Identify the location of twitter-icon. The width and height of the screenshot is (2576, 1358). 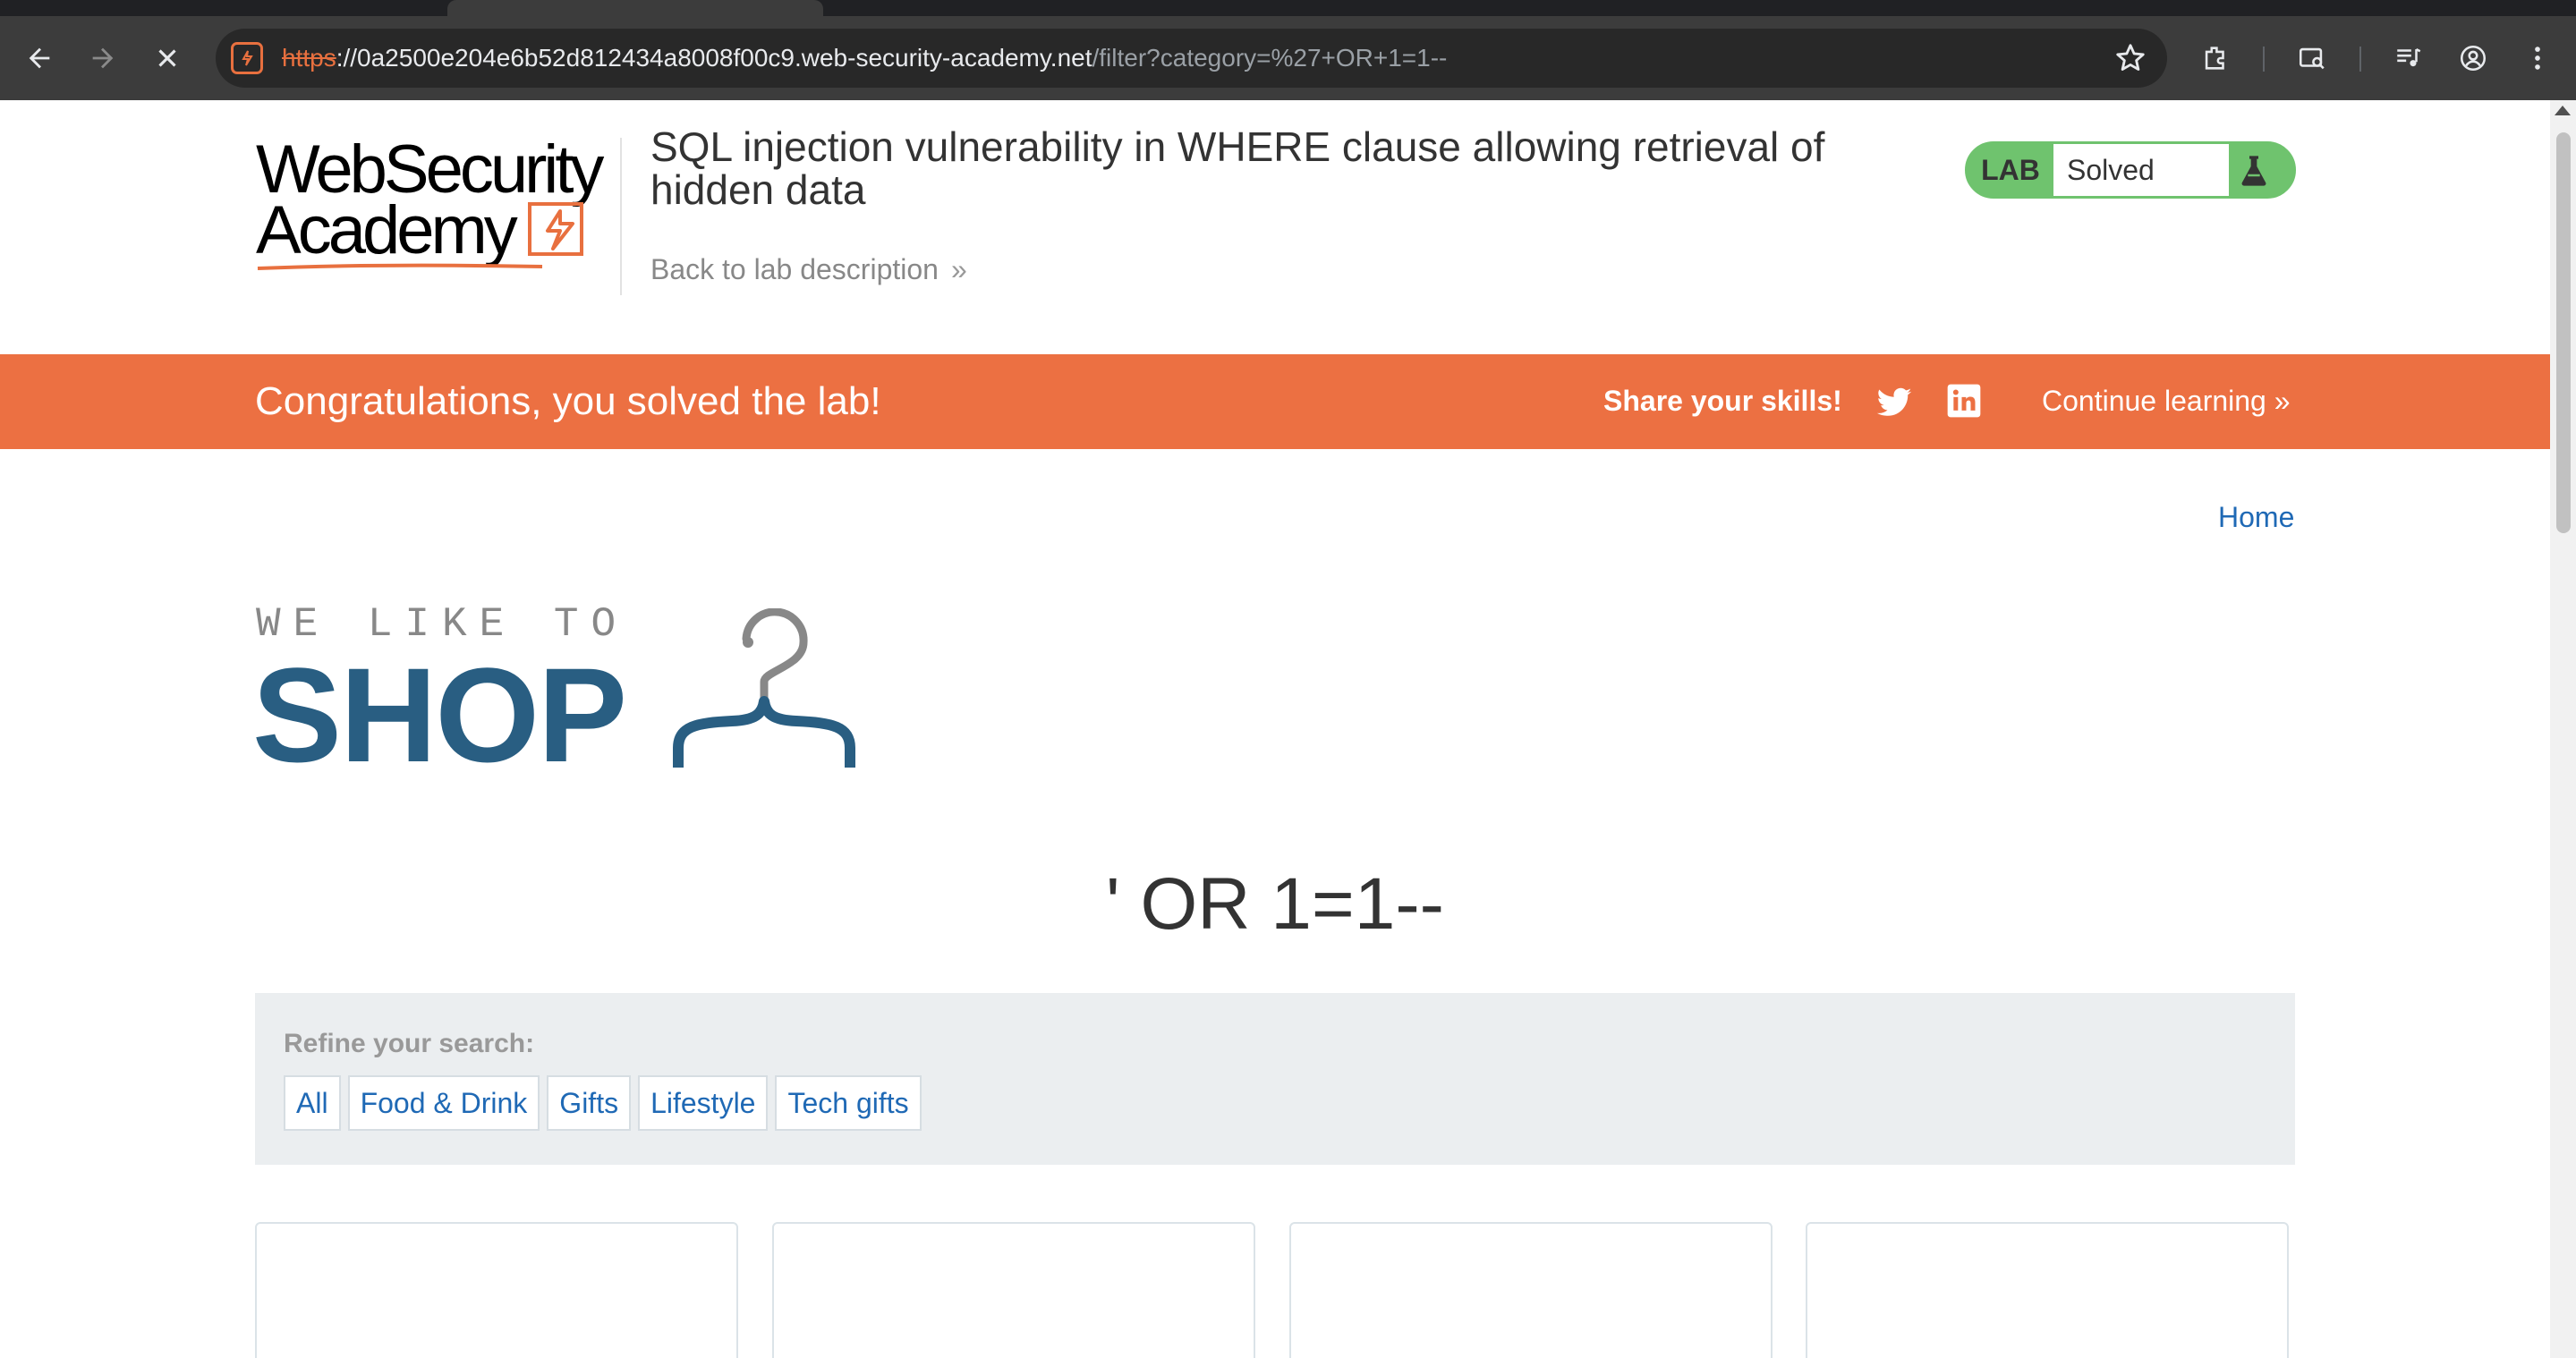
(1894, 402).